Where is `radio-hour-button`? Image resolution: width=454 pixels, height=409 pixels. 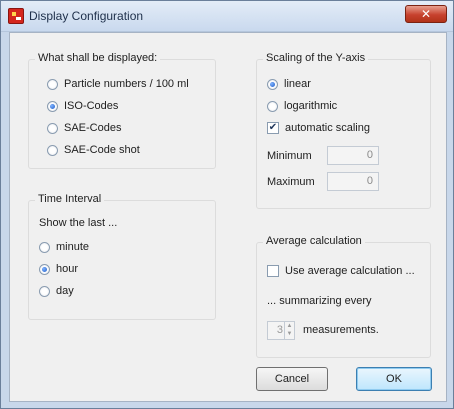
radio-hour-button is located at coordinates (44, 269).